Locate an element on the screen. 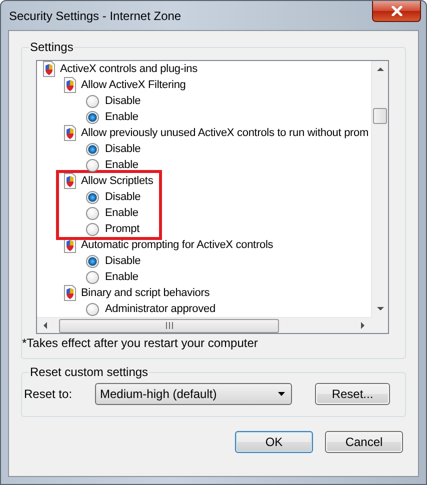  close-button is located at coordinates (396, 11).